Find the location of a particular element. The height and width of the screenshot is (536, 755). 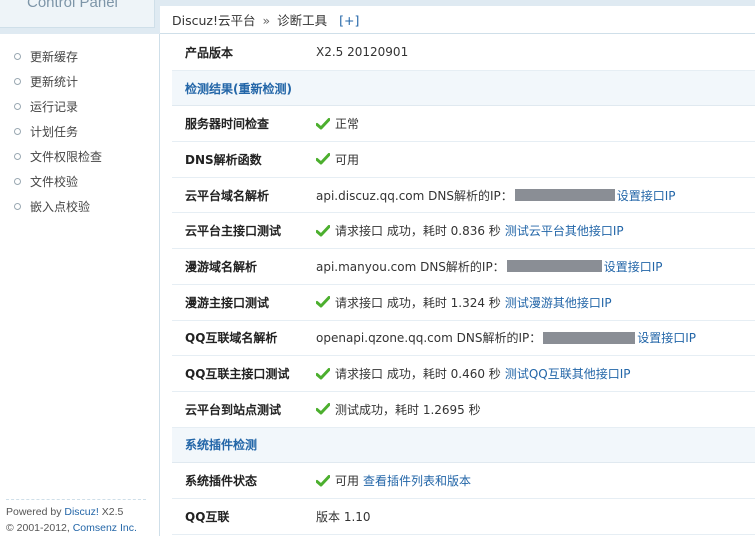

sidebar-item-file-check: 文件校验 is located at coordinates (80, 181).